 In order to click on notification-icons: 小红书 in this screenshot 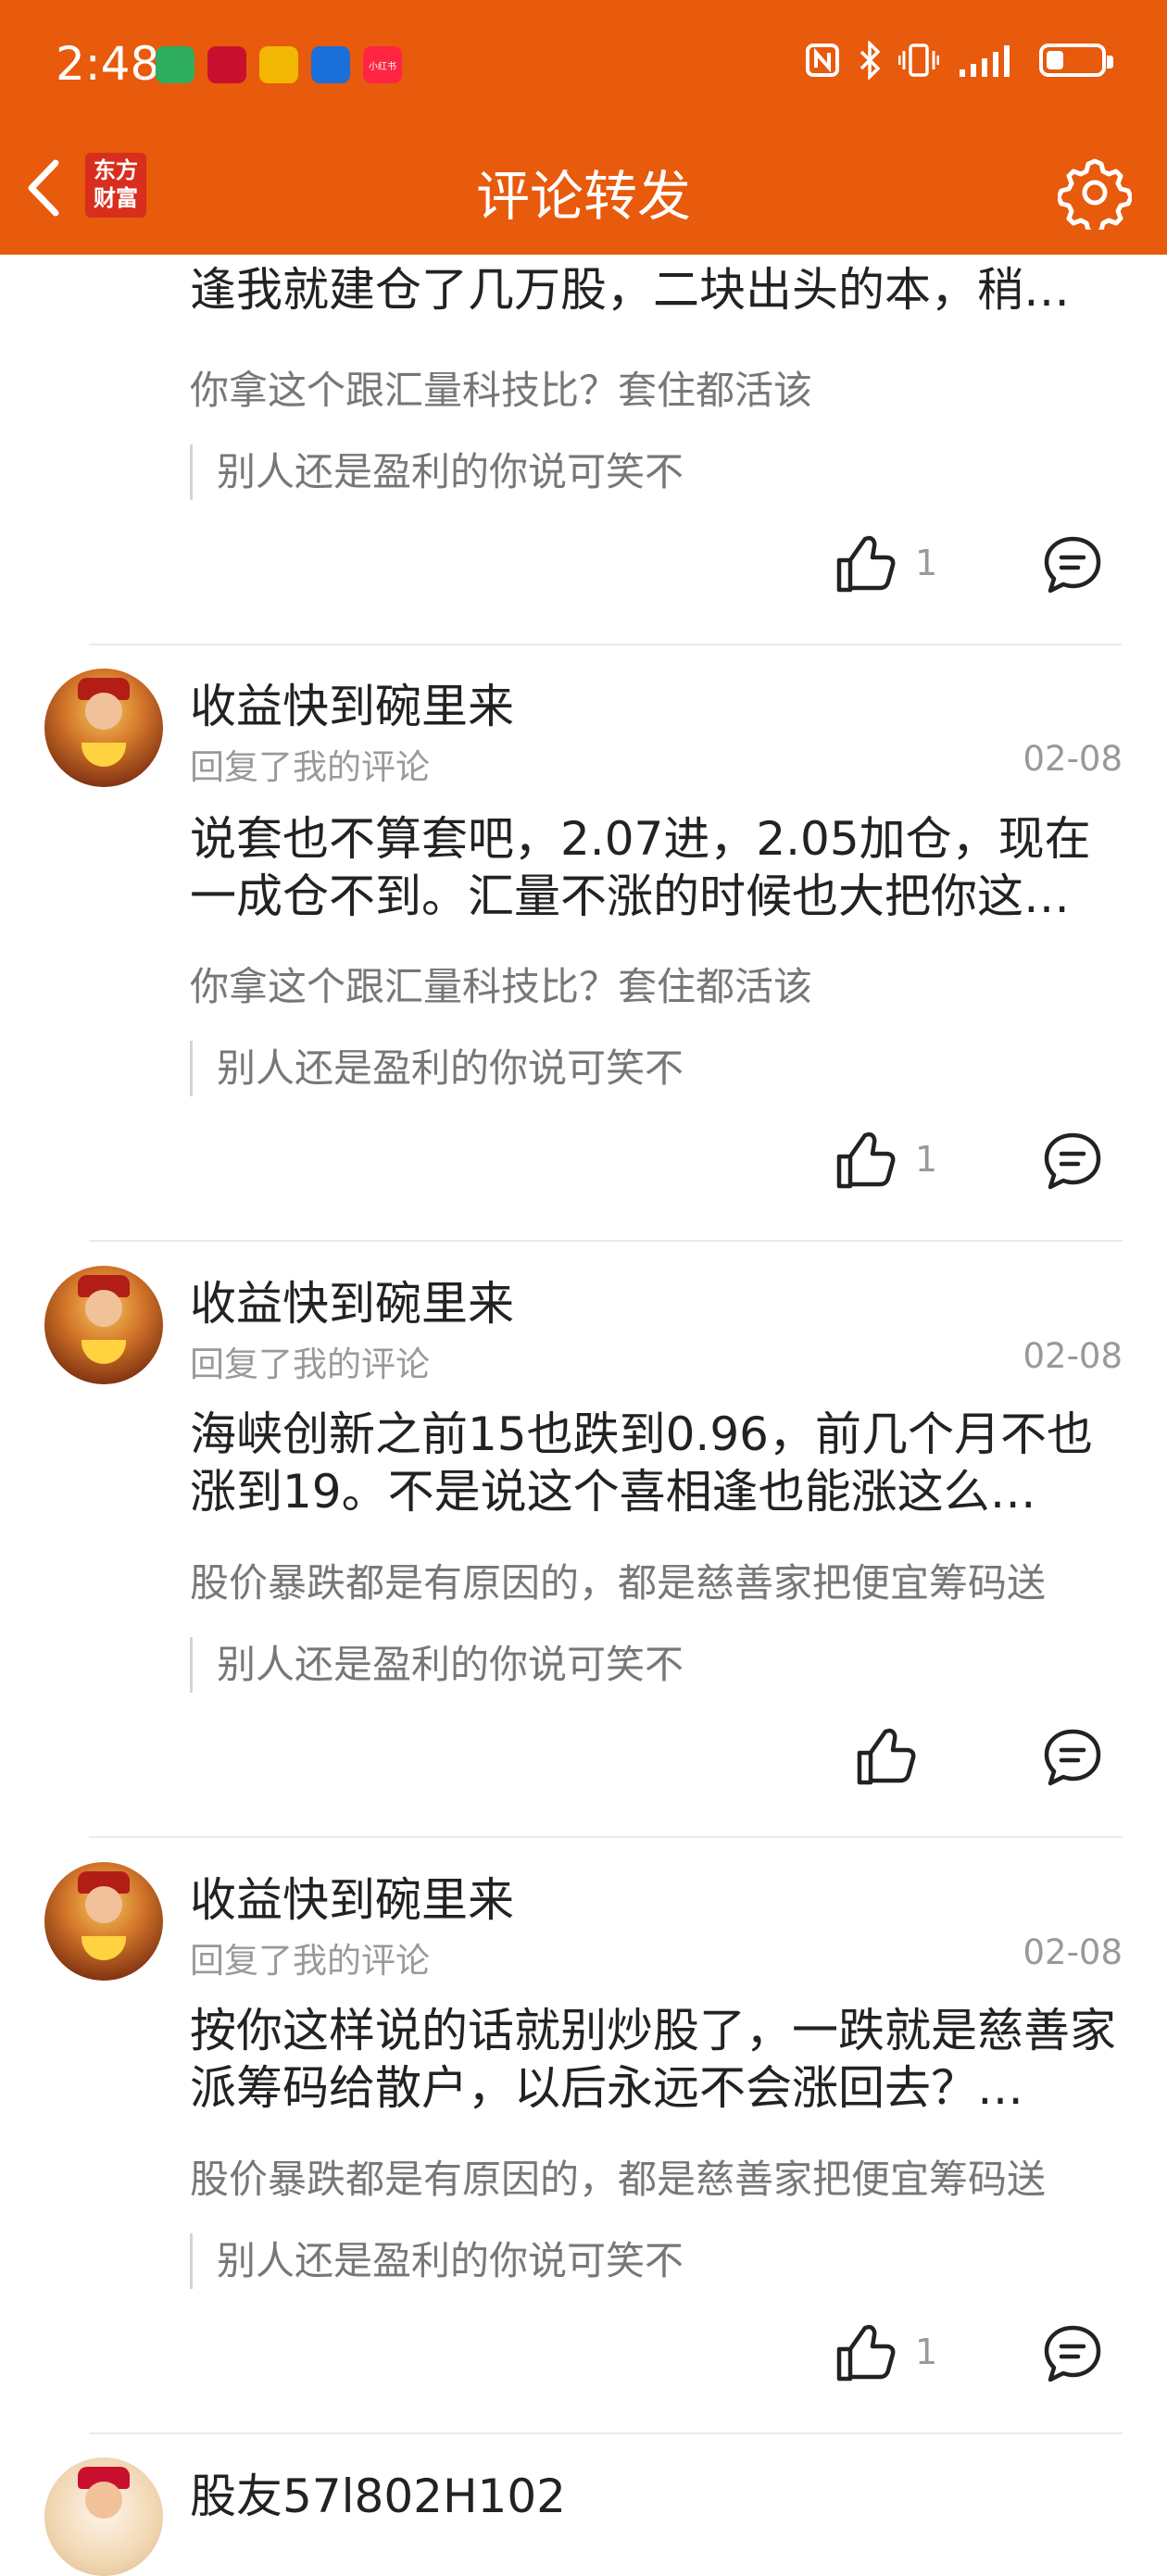, I will do `click(279, 65)`.